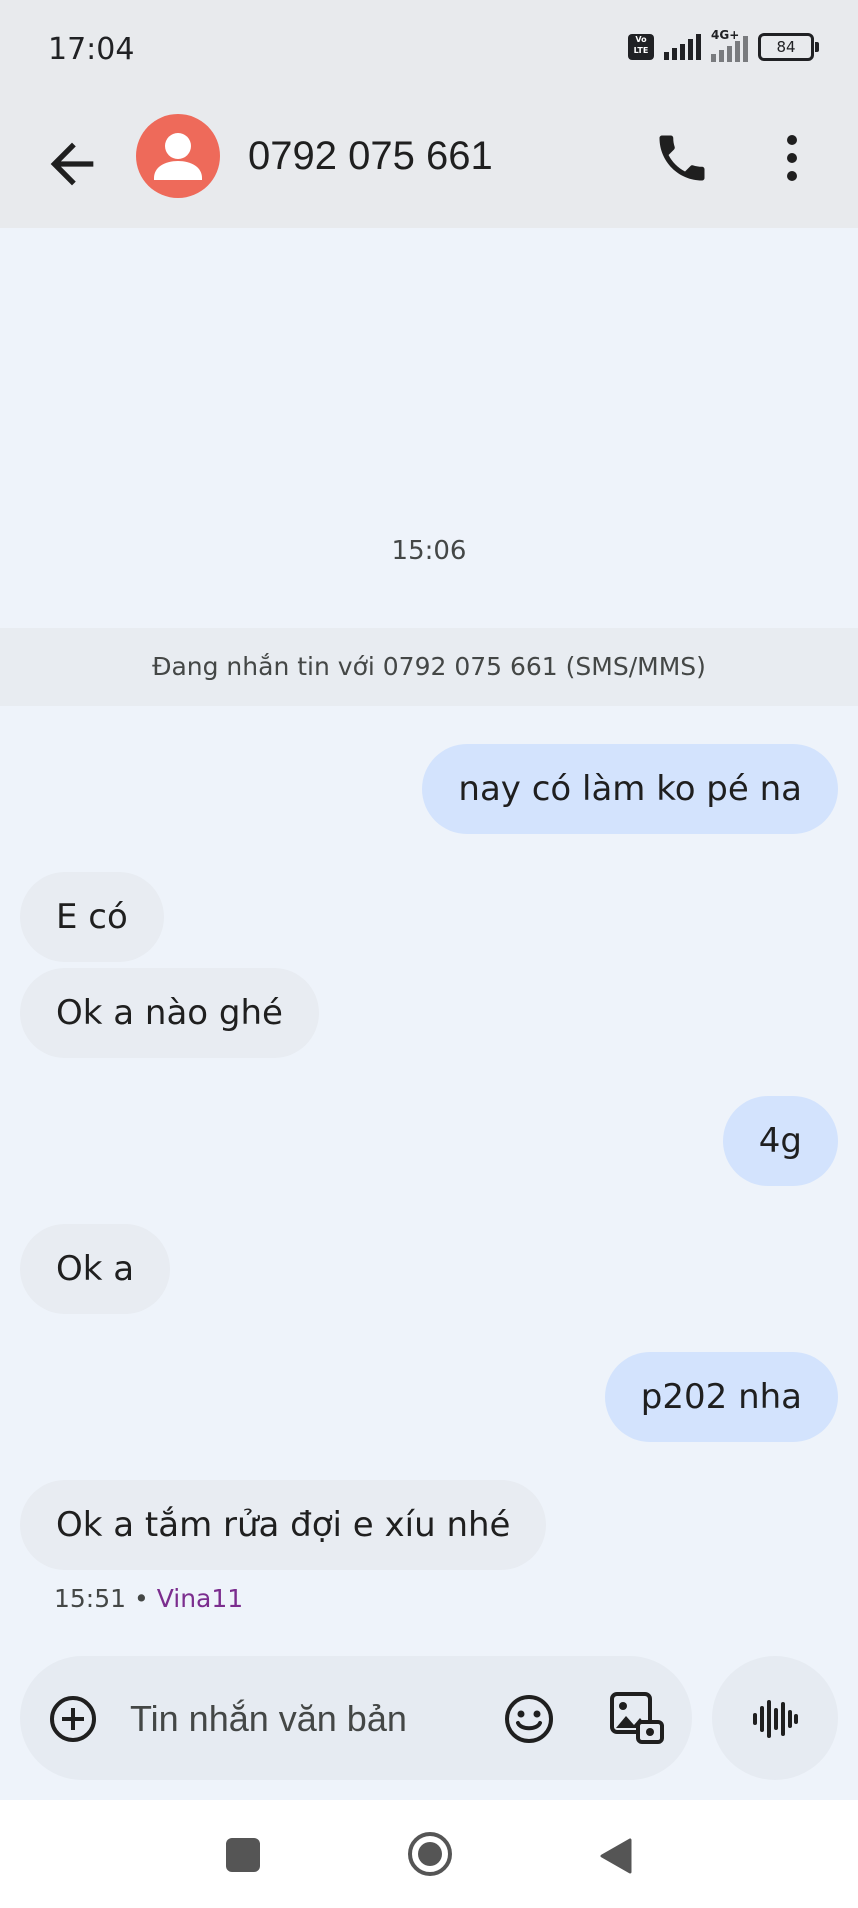 Image resolution: width=858 pixels, height=1908 pixels. I want to click on contact-title: 0792 075 661, so click(370, 156).